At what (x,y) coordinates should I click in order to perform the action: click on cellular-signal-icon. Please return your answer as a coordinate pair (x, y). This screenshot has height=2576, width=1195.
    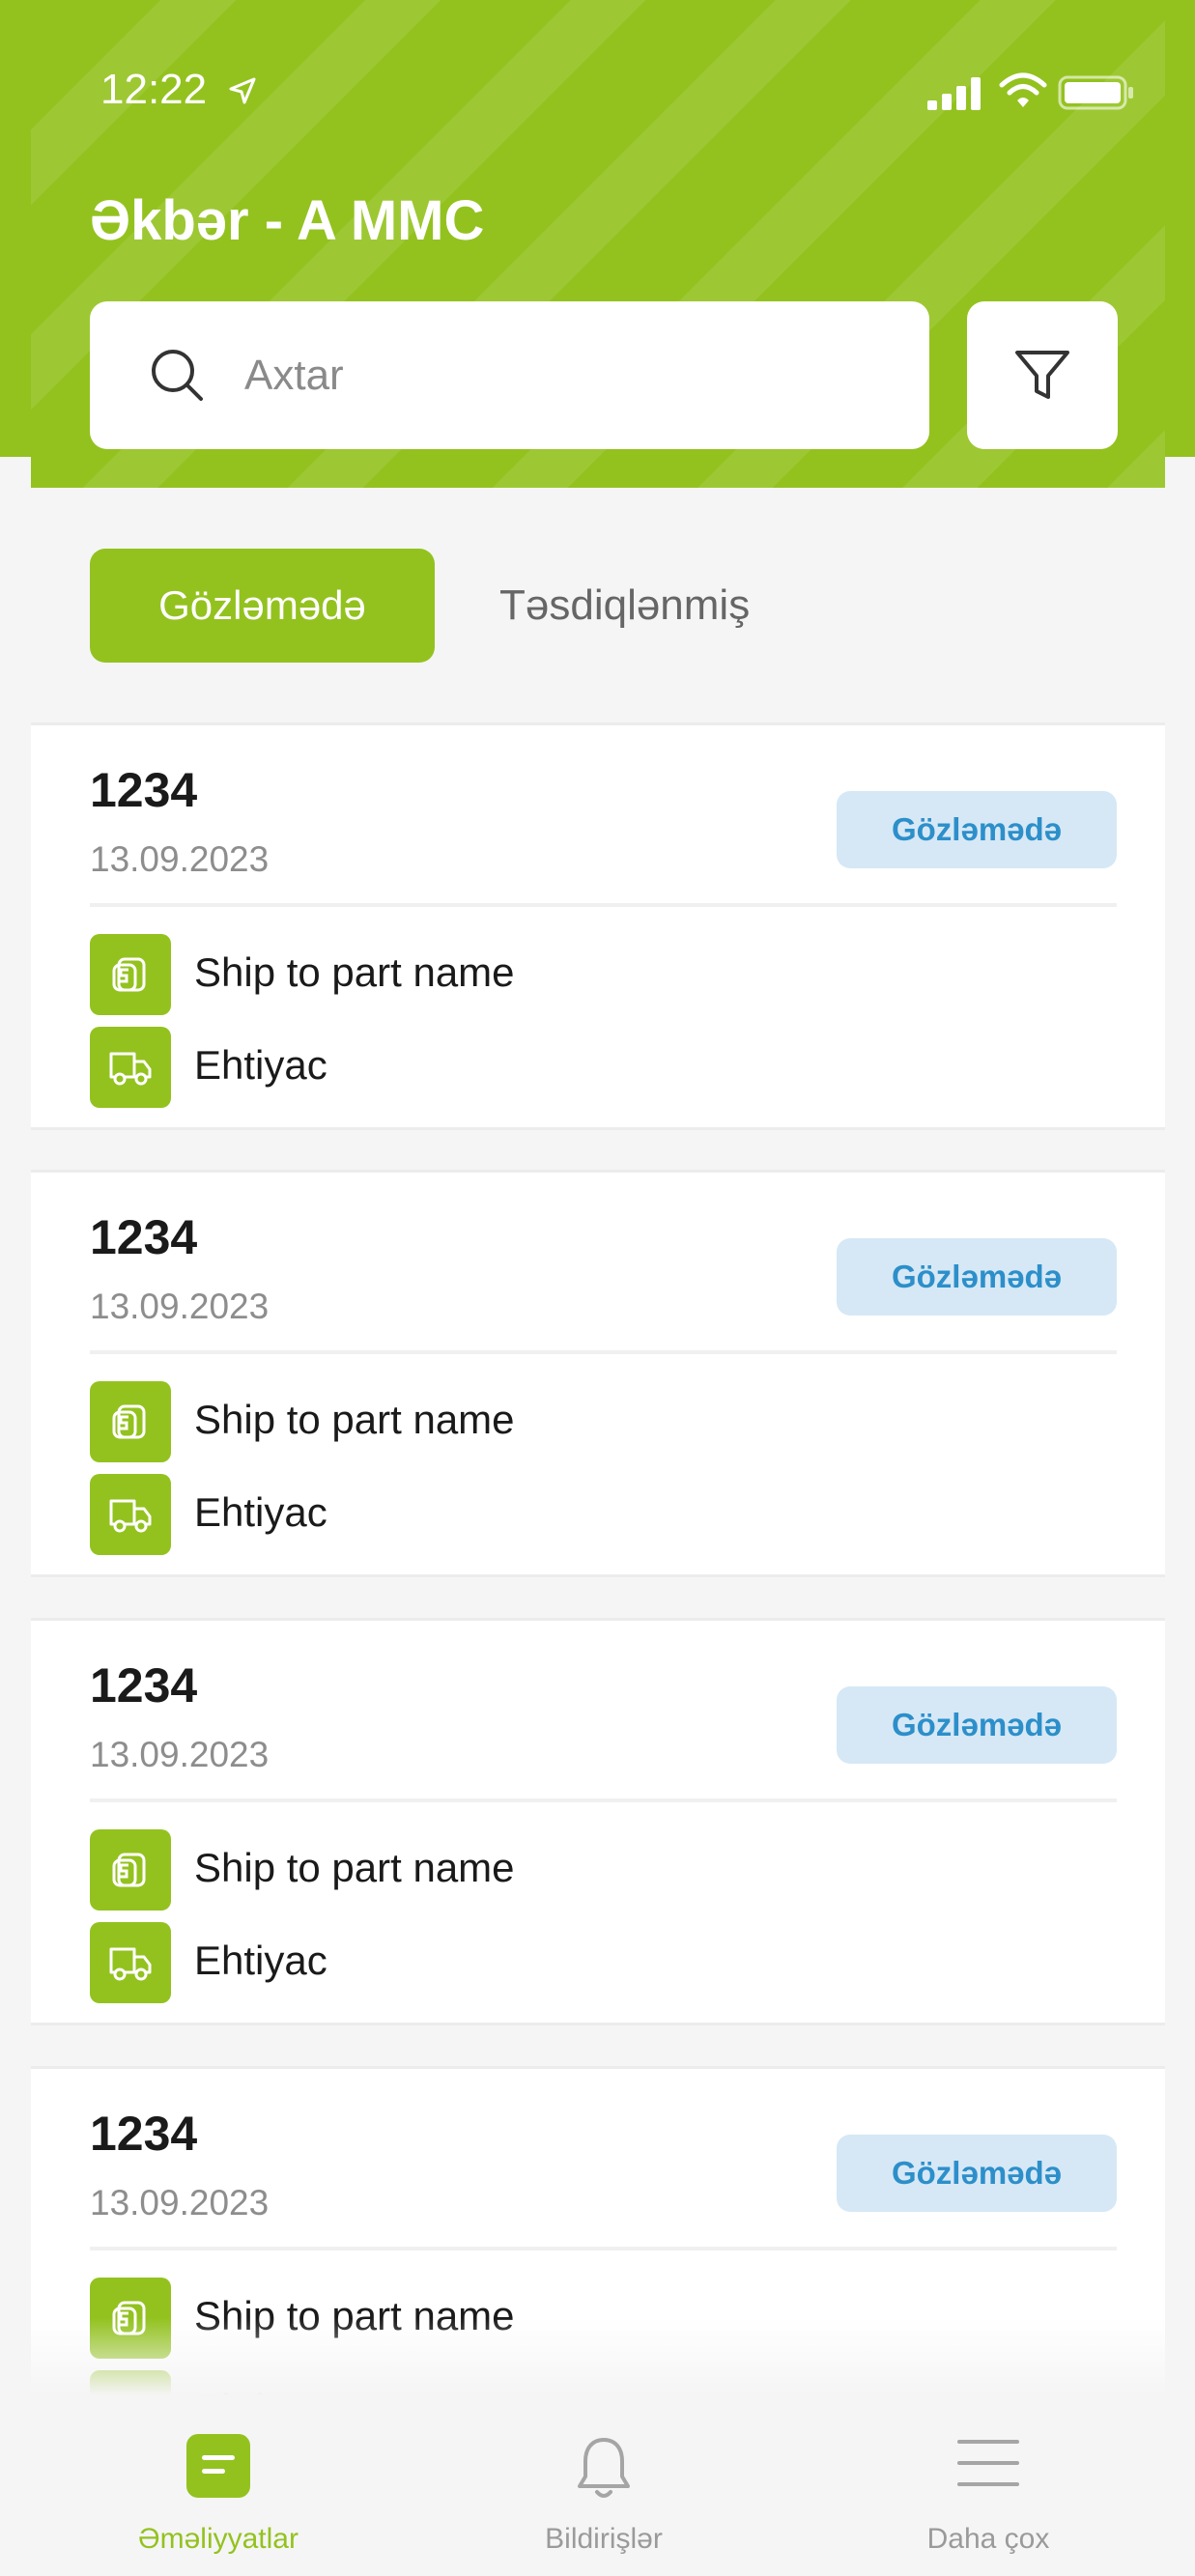
    Looking at the image, I should click on (954, 93).